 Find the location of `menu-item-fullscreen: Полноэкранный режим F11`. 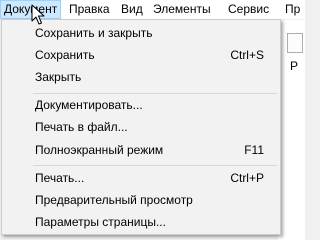

menu-item-fullscreen: Полноэкранный режим F11 is located at coordinates (141, 150).